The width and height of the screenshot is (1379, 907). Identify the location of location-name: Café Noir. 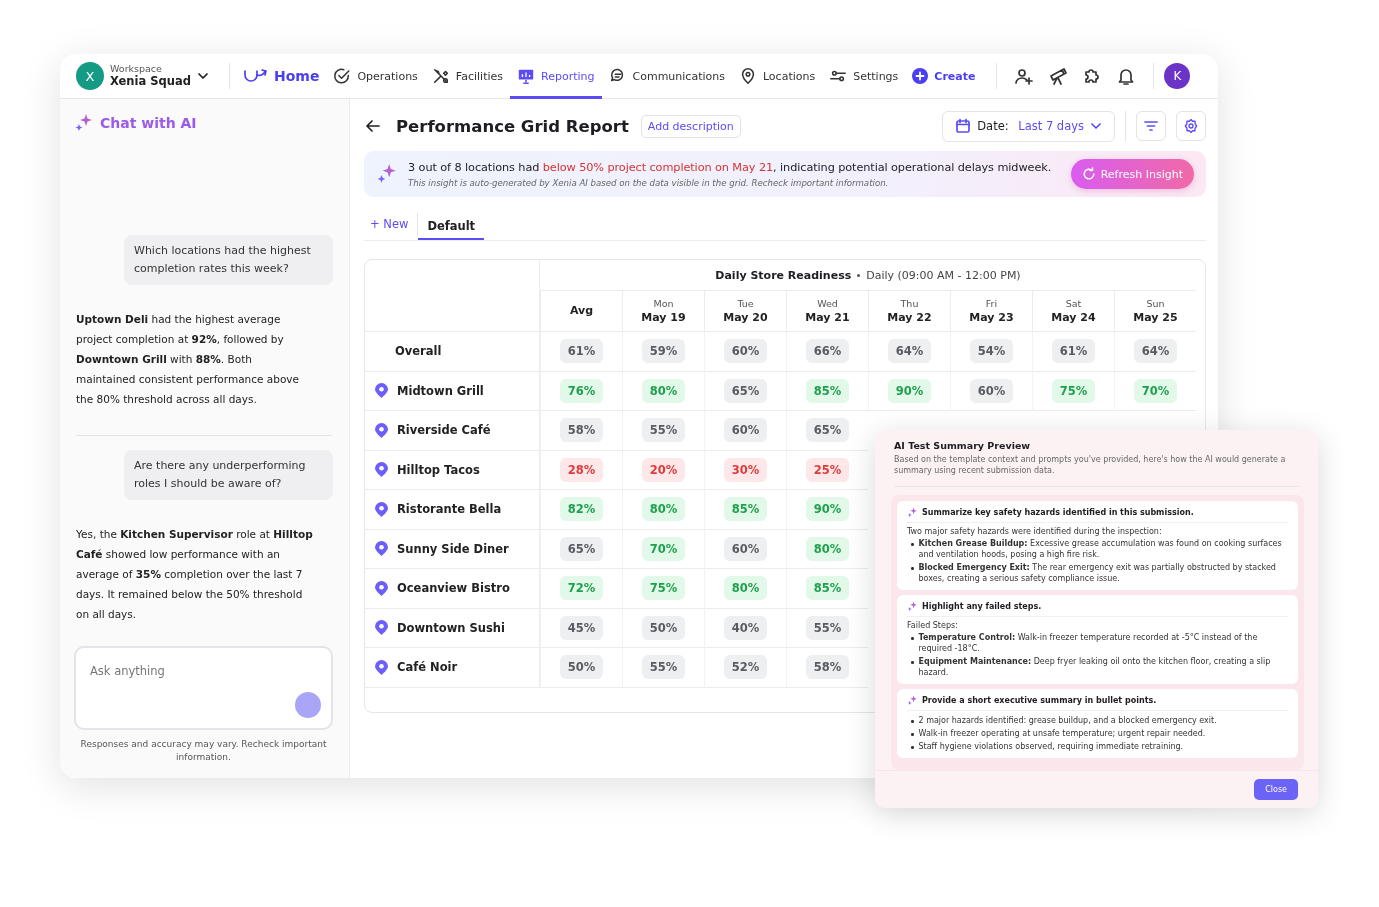
(427, 667).